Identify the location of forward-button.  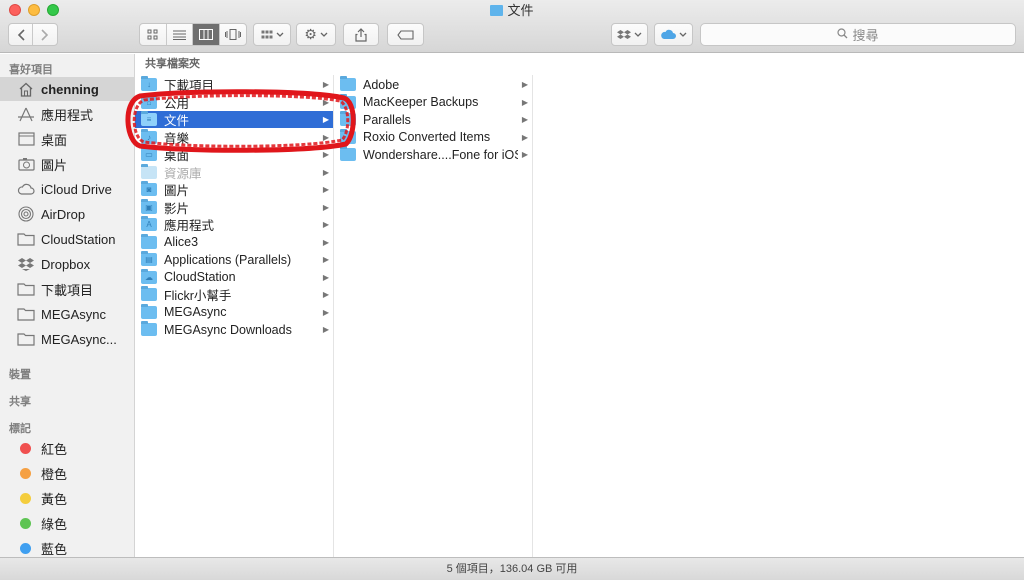
(45, 34).